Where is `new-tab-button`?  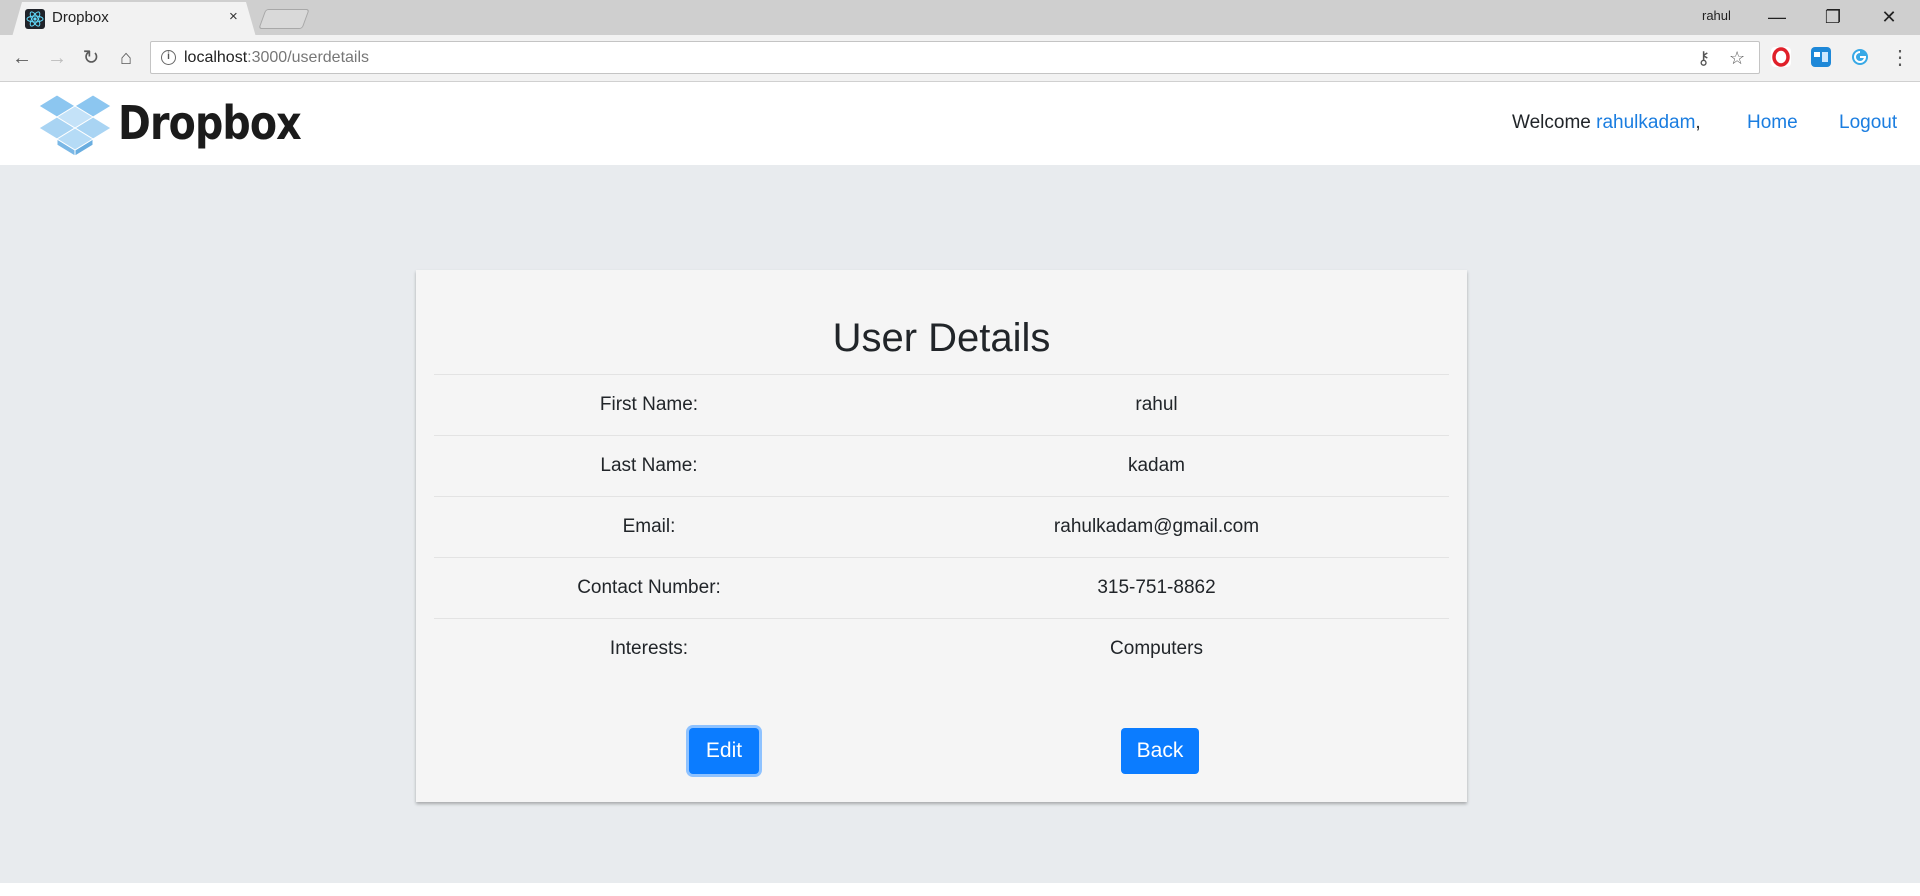 new-tab-button is located at coordinates (284, 19).